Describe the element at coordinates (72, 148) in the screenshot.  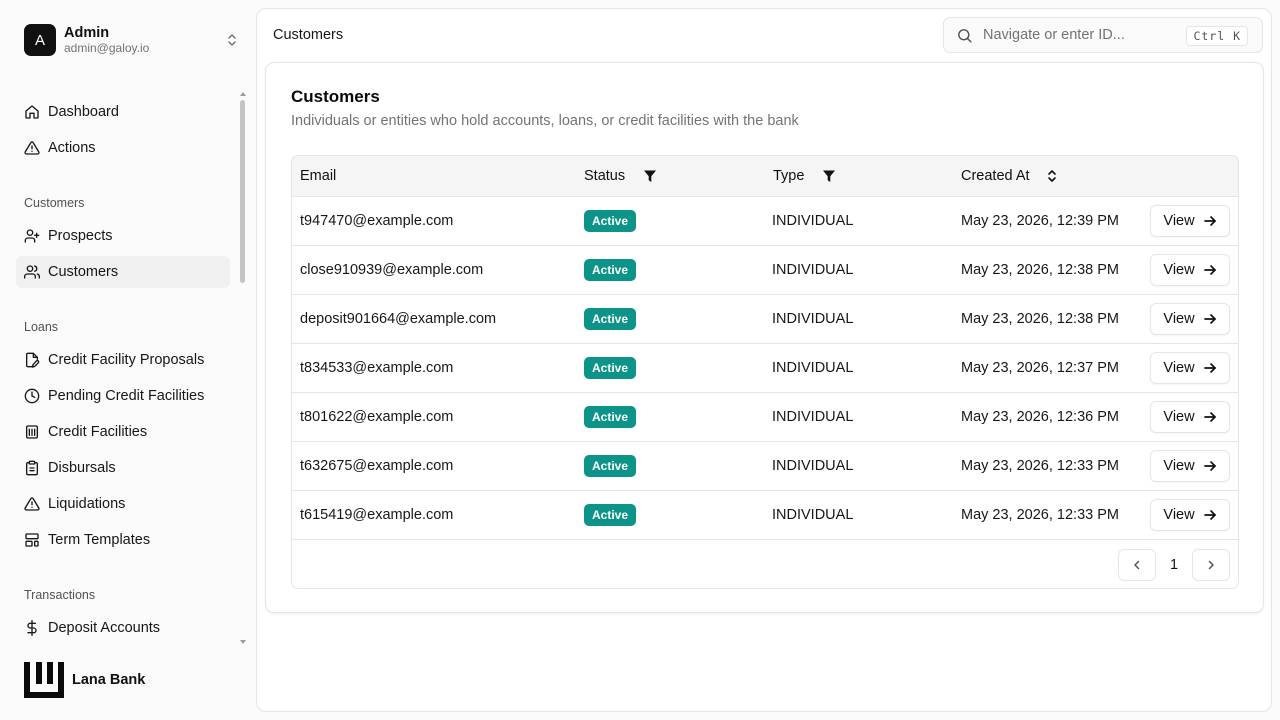
I see `sidebar-item-label: Actions` at that location.